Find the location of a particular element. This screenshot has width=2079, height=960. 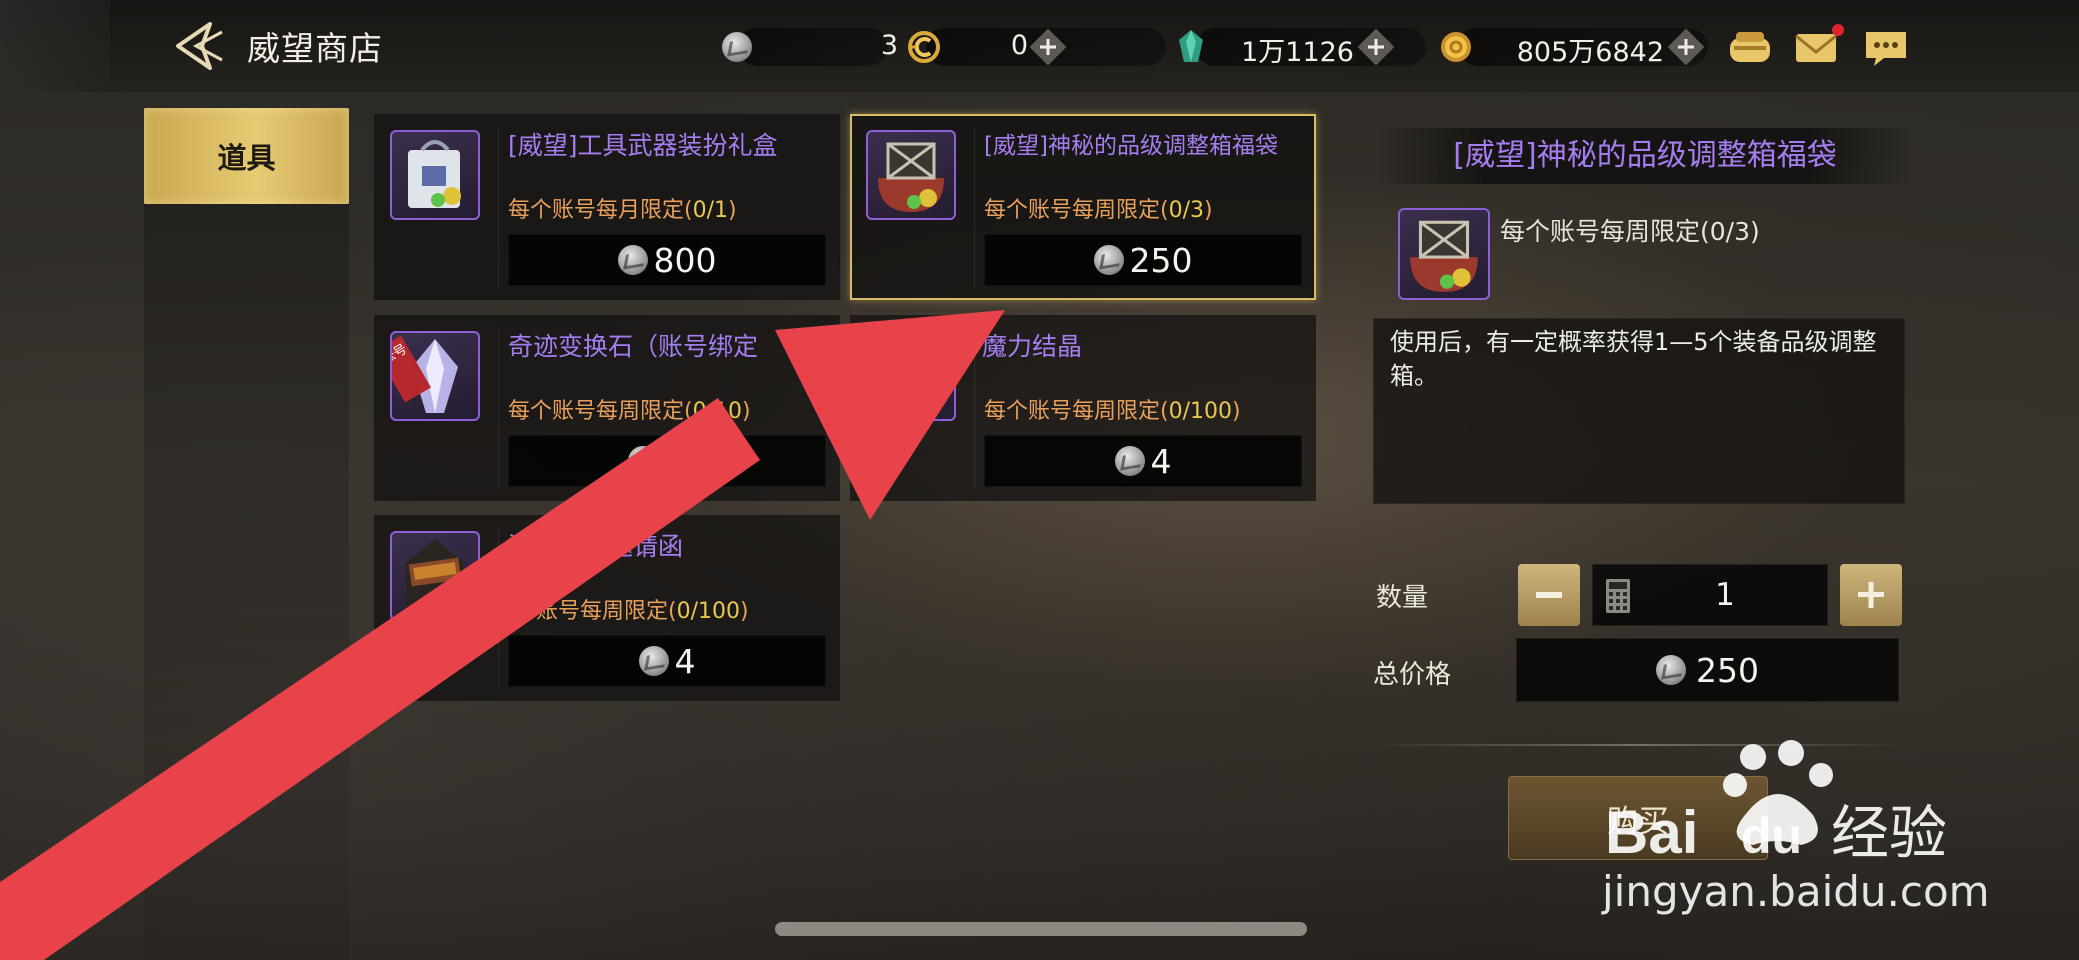

add-gold-button is located at coordinates (1686, 47).